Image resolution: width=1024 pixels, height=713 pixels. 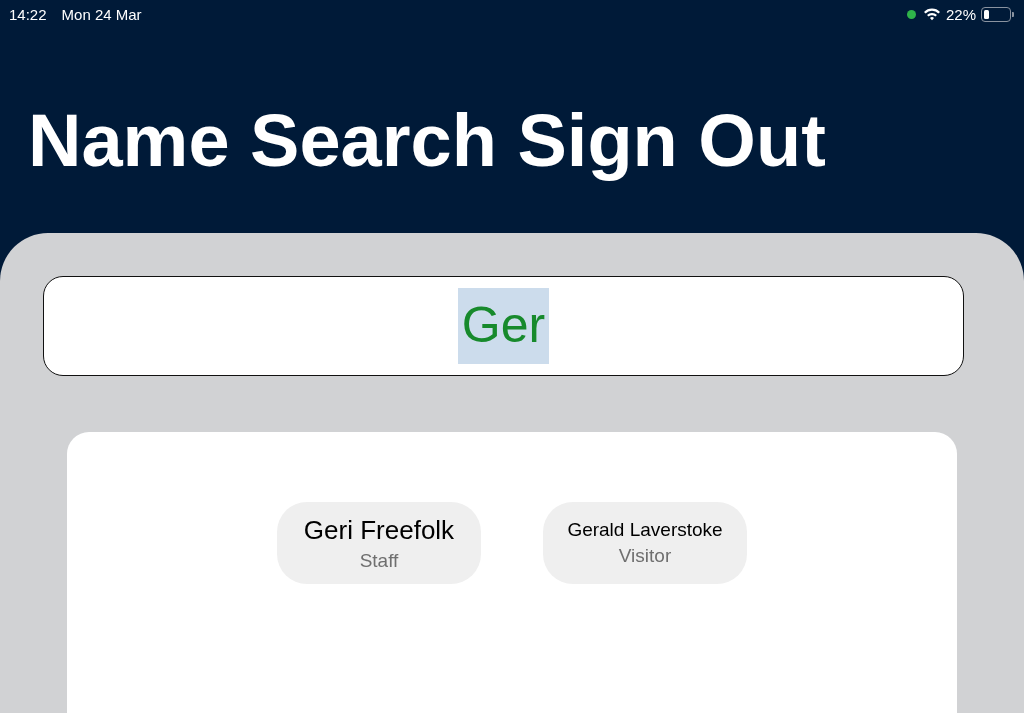 I want to click on status-date: Mon 24 Mar, so click(x=101, y=14).